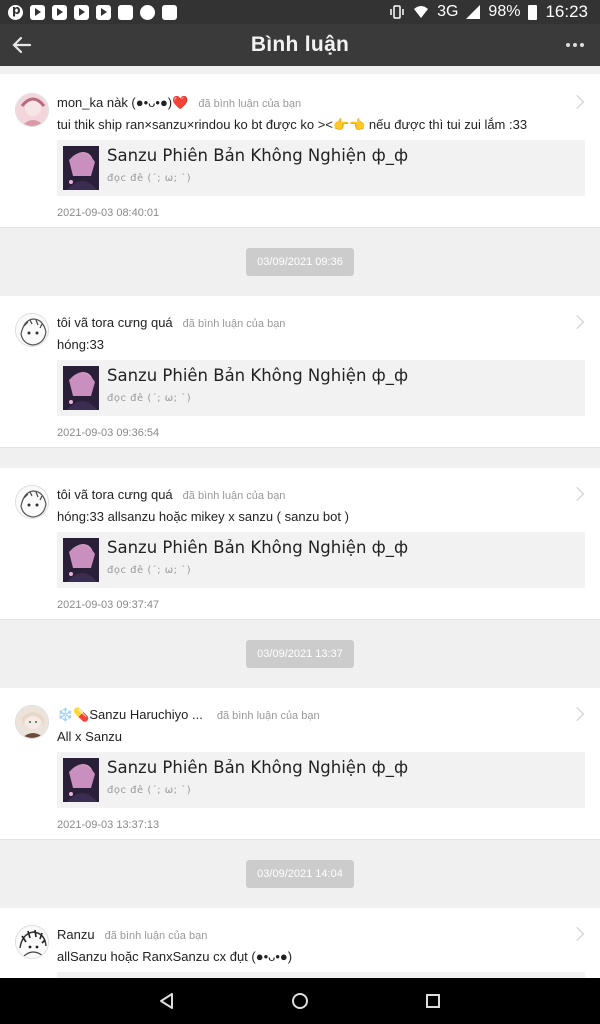  What do you see at coordinates (421, 12) in the screenshot?
I see `wifi-icon` at bounding box center [421, 12].